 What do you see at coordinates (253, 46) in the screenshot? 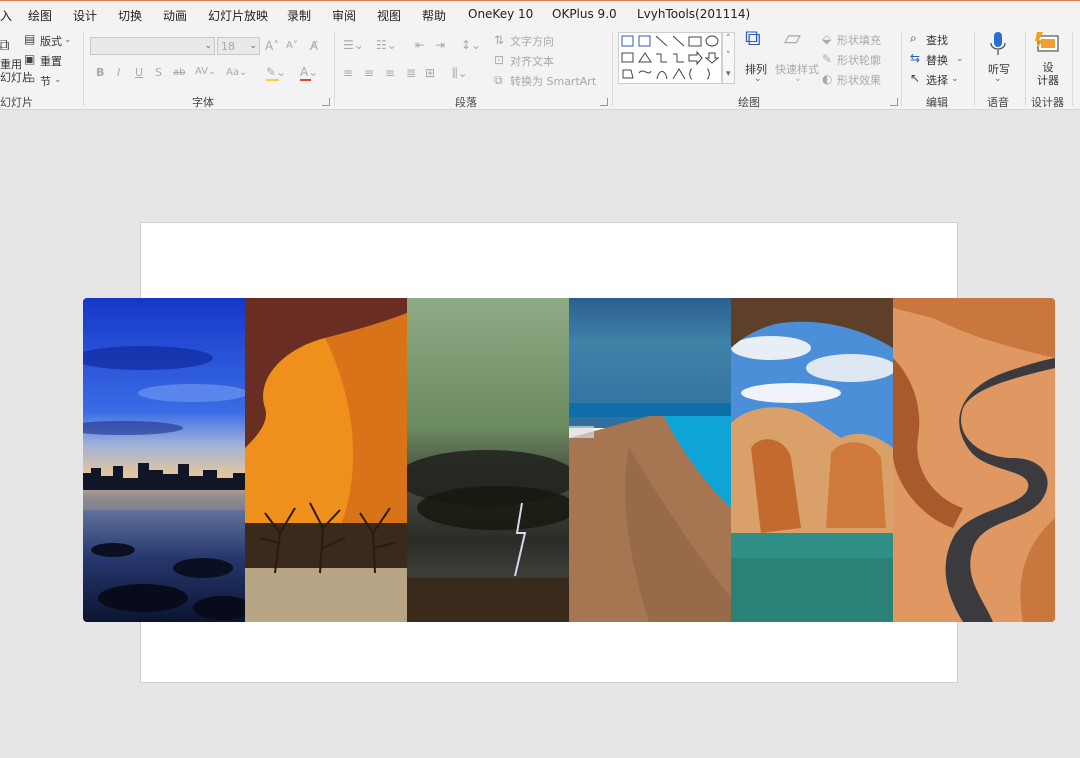
I see `font-size-dropdown-icon: ⌄` at bounding box center [253, 46].